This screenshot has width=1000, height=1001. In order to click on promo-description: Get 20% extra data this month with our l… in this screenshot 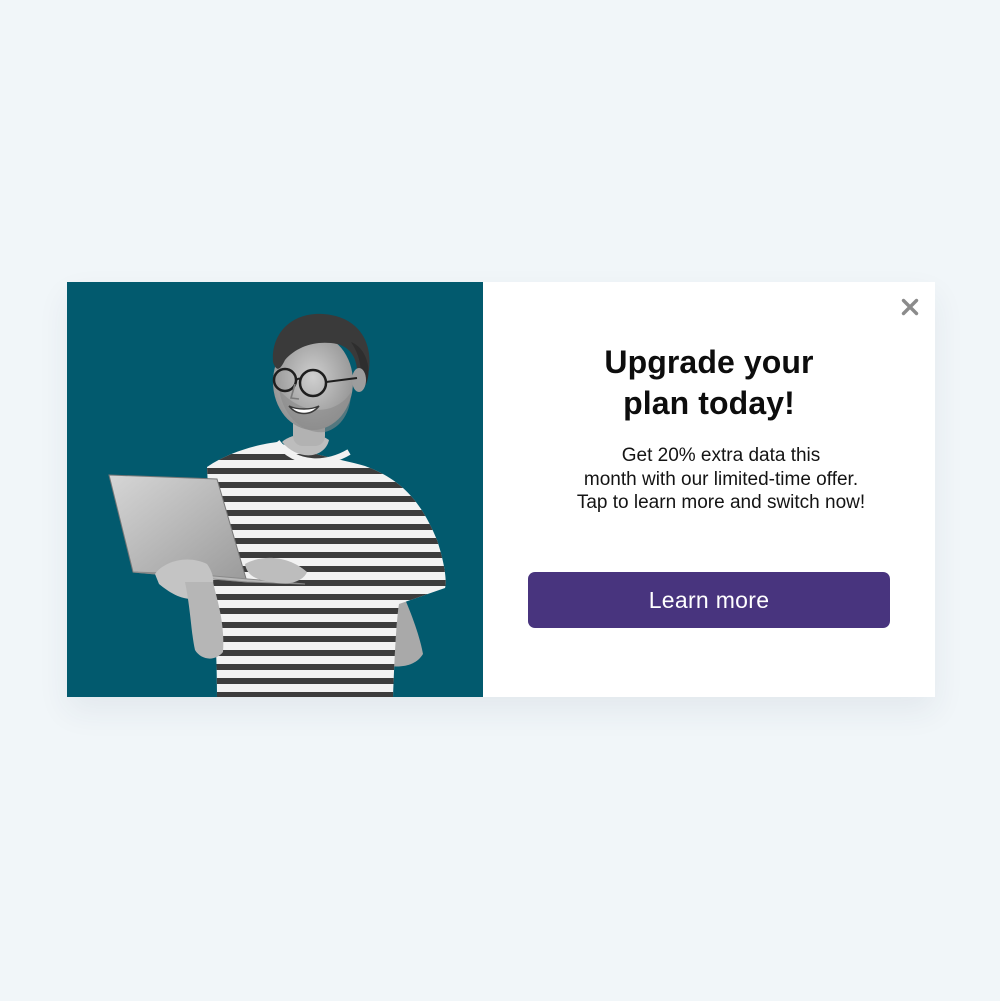, I will do `click(721, 479)`.